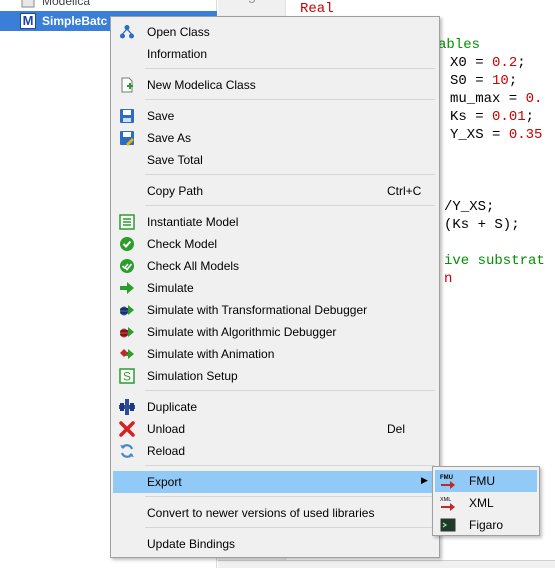  Describe the element at coordinates (252, 3) in the screenshot. I see `line-number: 5` at that location.